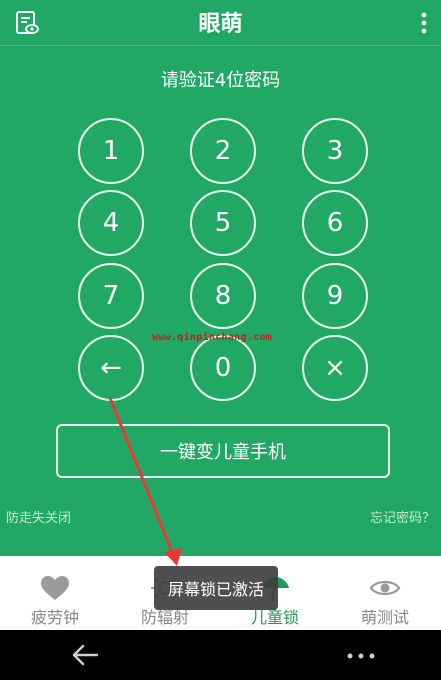 The width and height of the screenshot is (441, 680). Describe the element at coordinates (111, 223) in the screenshot. I see `keypad-key-4: 4` at that location.